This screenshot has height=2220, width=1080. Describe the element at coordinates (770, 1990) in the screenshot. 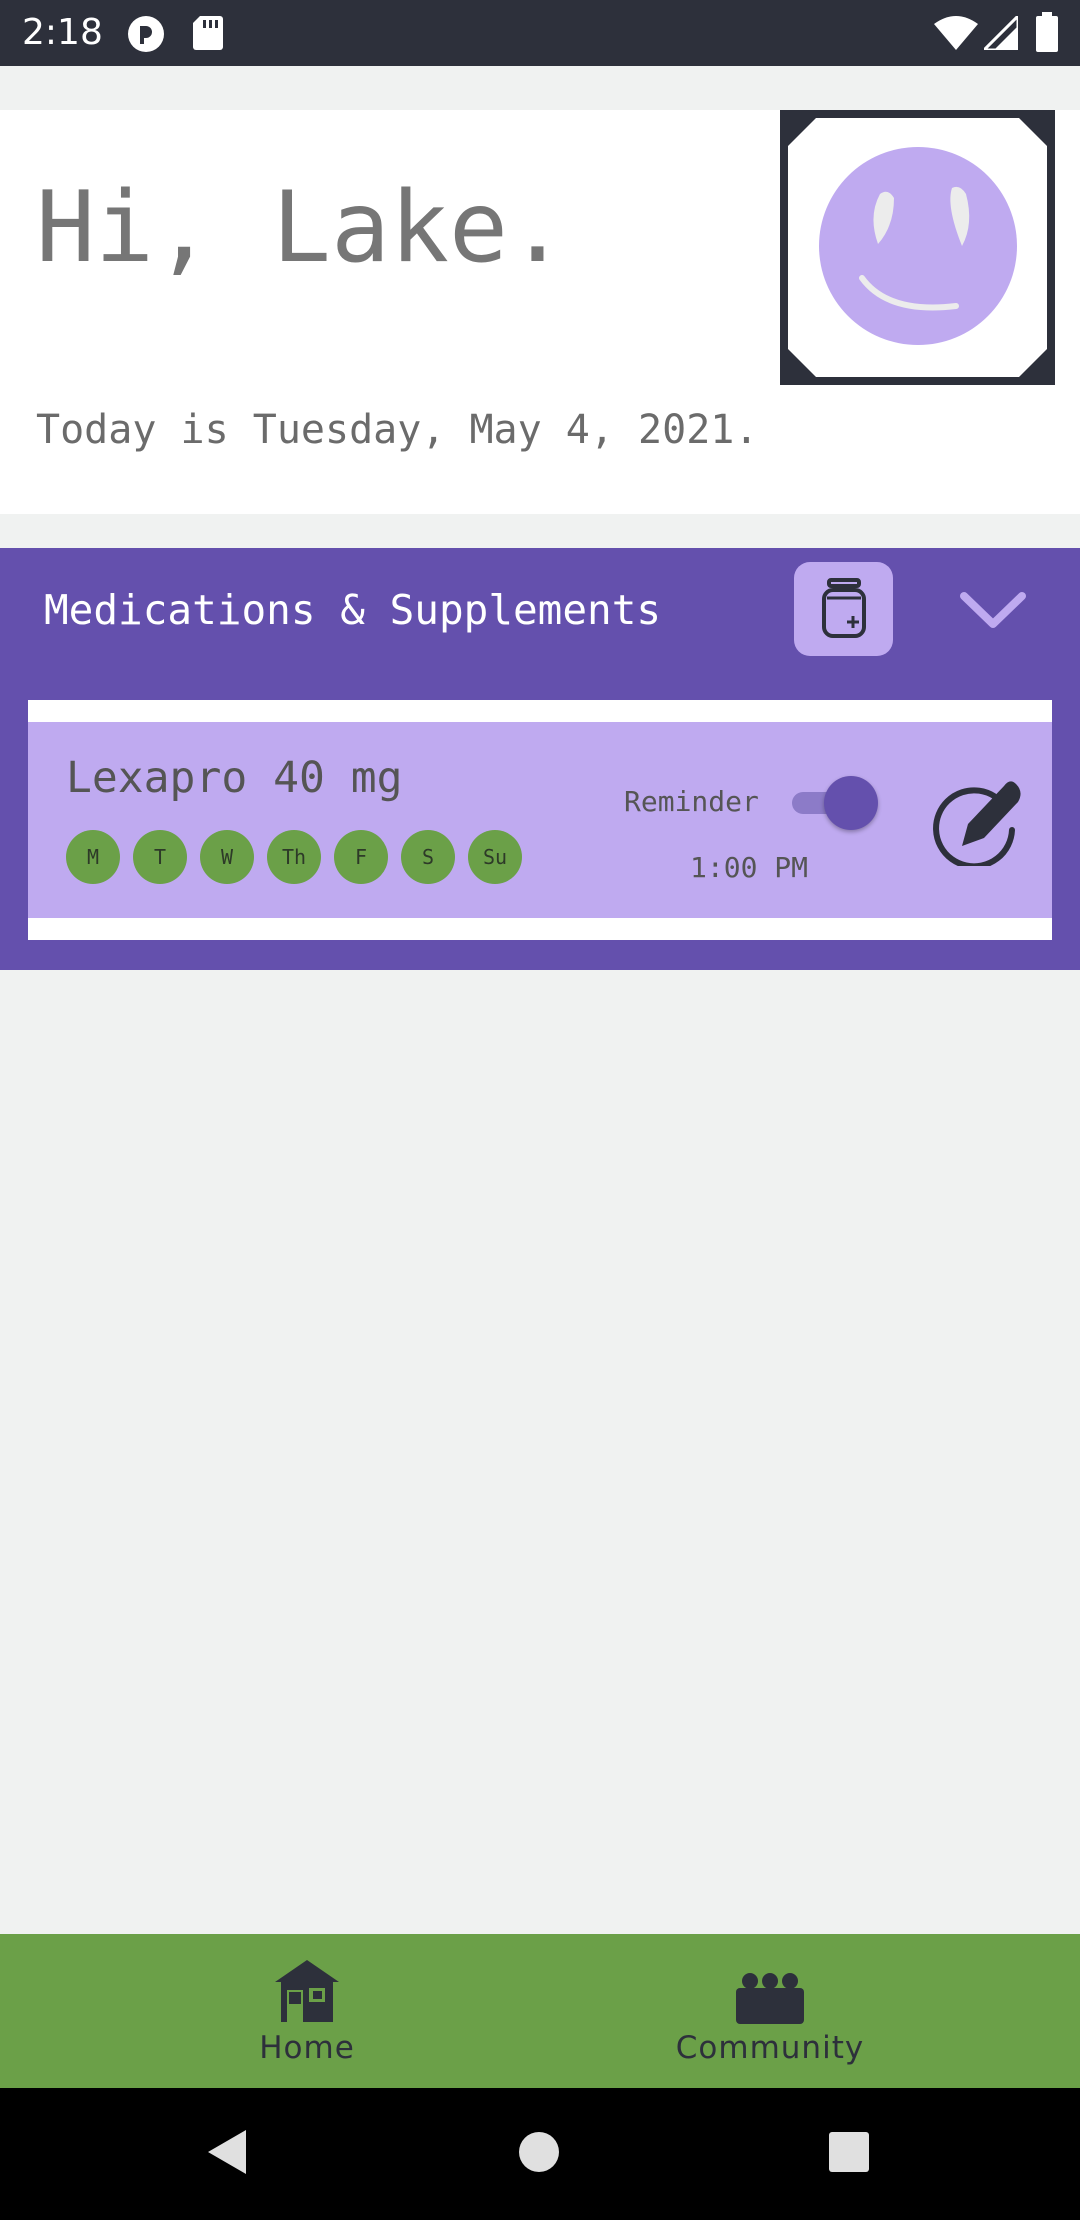

I see `community-icon` at that location.